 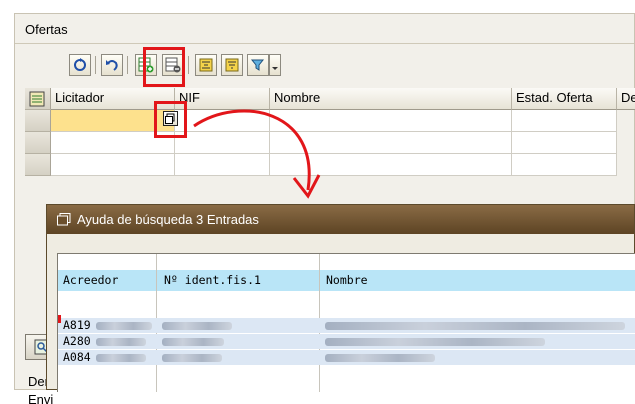 I want to click on cursor-marker, so click(x=59, y=319).